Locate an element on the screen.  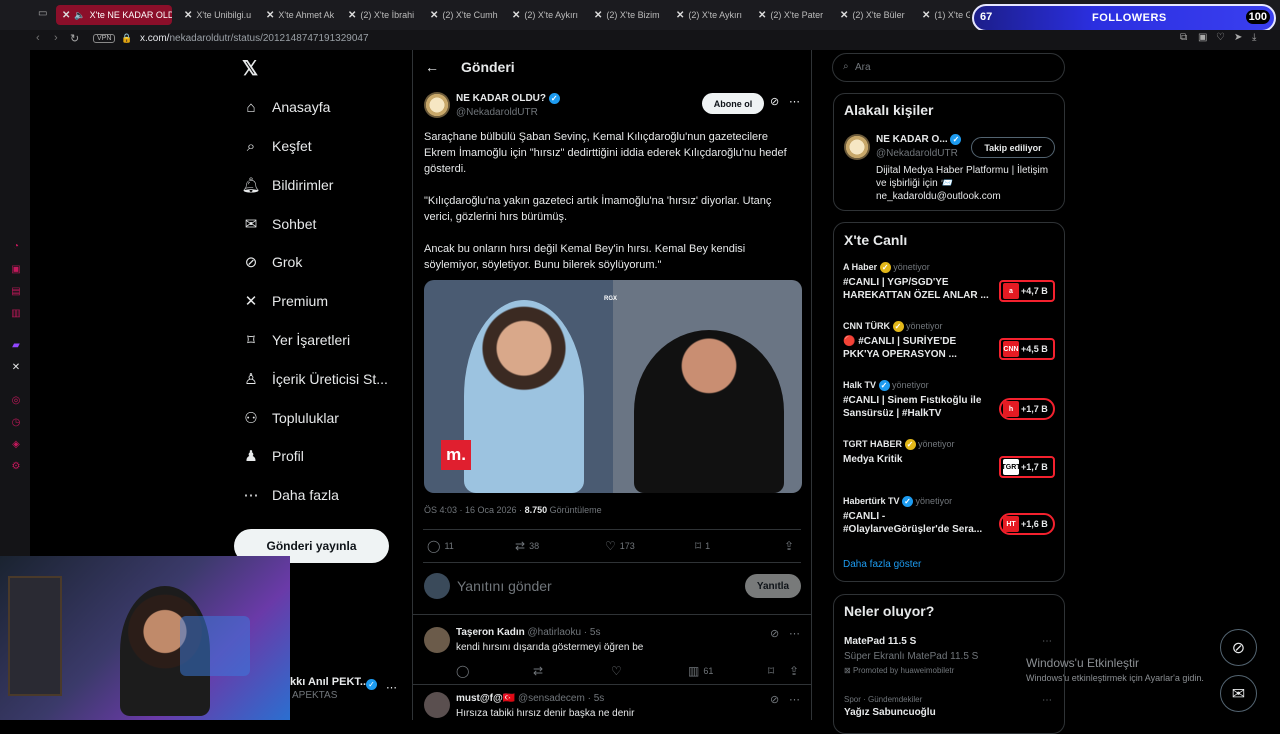
back-arrow-icon: ← is located at coordinates (432, 67).